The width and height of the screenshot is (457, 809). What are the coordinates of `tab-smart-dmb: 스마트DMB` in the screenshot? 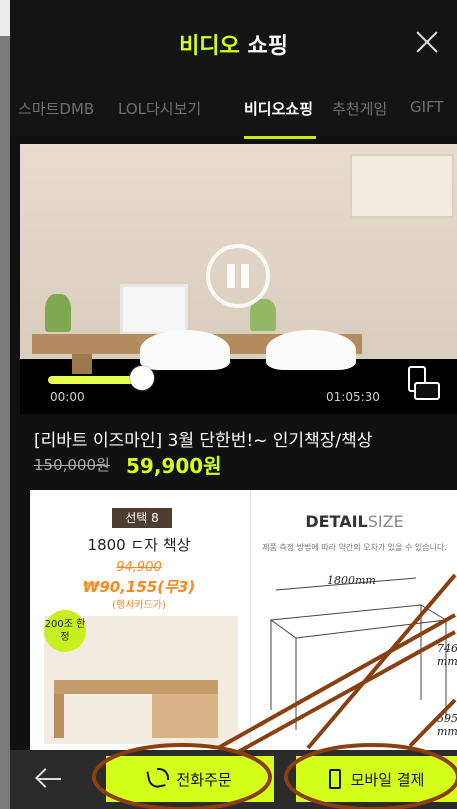 It's located at (56, 108).